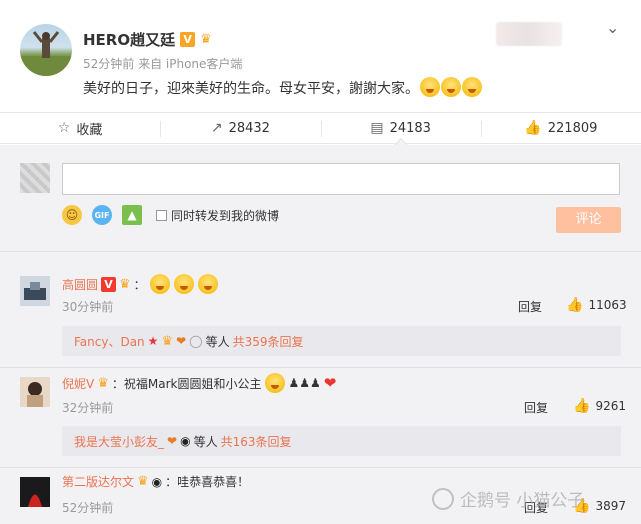 This screenshot has height=524, width=641. I want to click on comment-input, so click(341, 179).